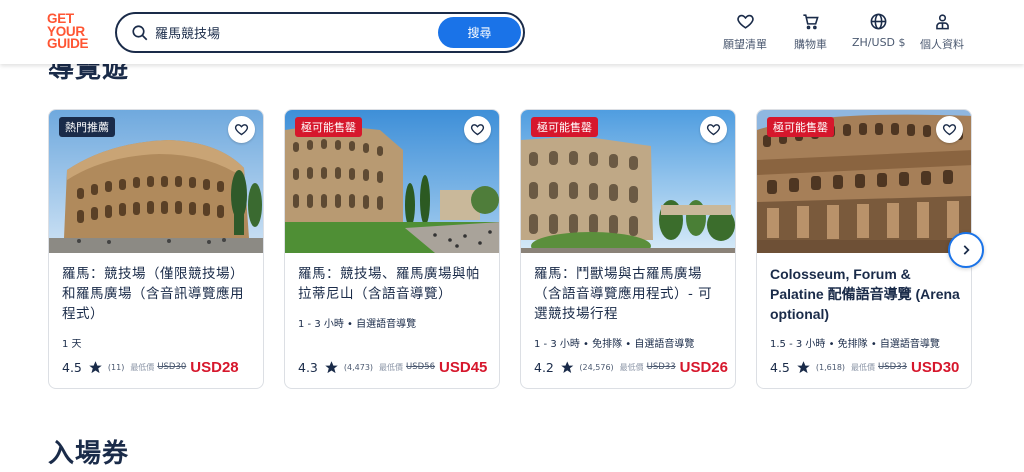 The width and height of the screenshot is (1024, 472). Describe the element at coordinates (942, 32) in the screenshot. I see `nav-profile: 個人資料` at that location.